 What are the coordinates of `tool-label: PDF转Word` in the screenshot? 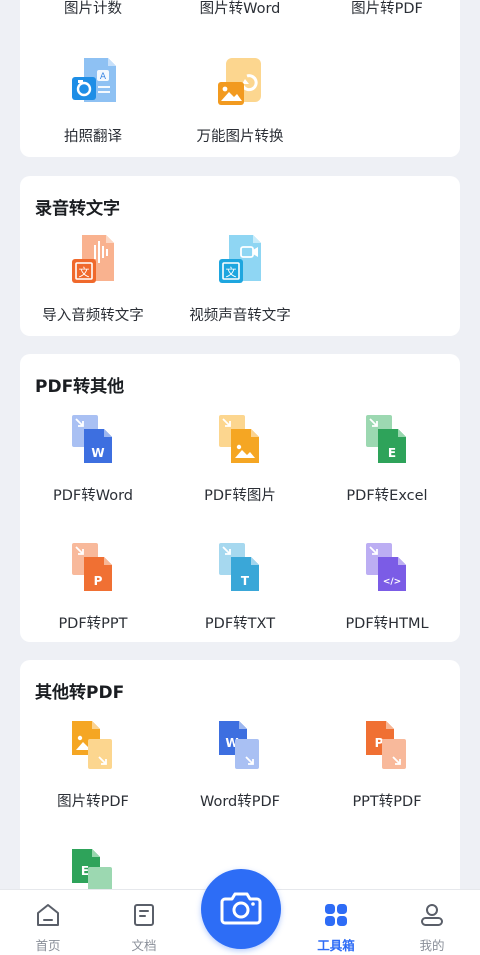 It's located at (93, 496).